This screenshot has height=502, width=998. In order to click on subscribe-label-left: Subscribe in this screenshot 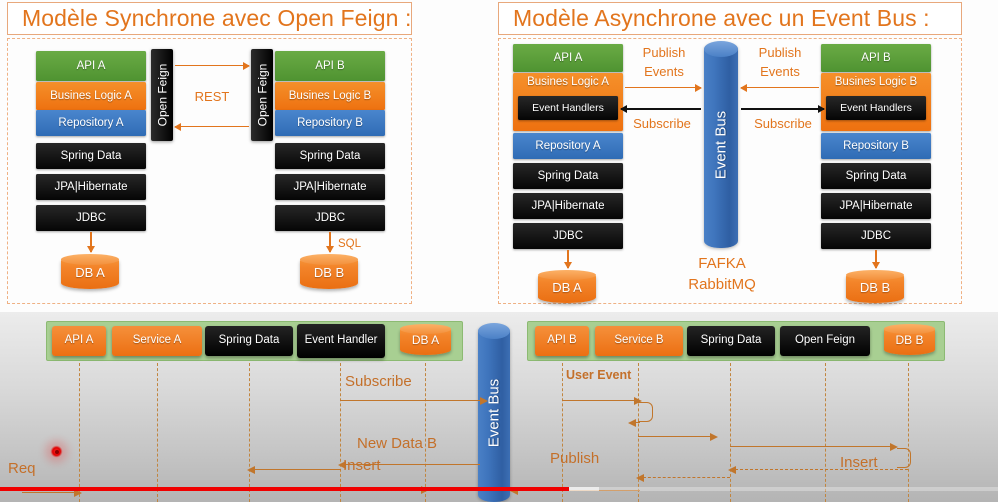, I will do `click(662, 123)`.